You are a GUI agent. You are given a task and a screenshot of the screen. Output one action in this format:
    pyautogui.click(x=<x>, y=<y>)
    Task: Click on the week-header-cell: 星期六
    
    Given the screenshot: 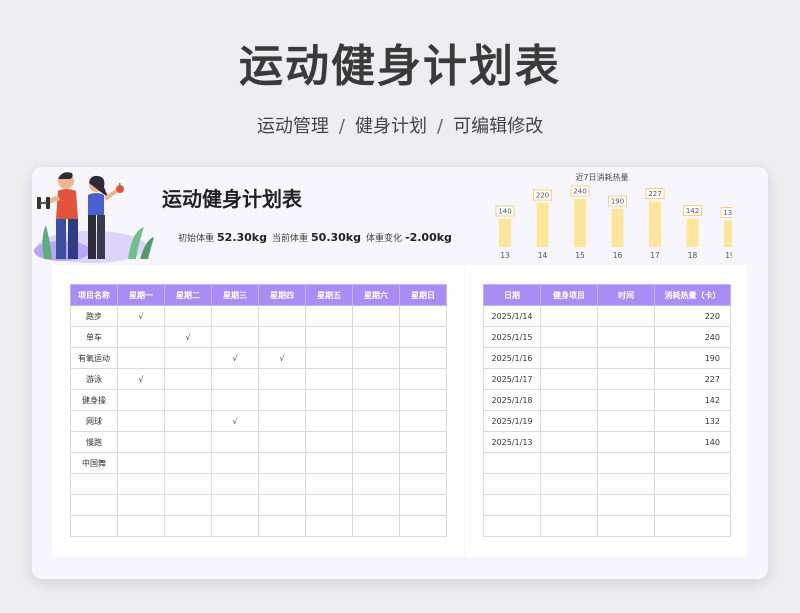 What is the action you would take?
    pyautogui.click(x=376, y=295)
    